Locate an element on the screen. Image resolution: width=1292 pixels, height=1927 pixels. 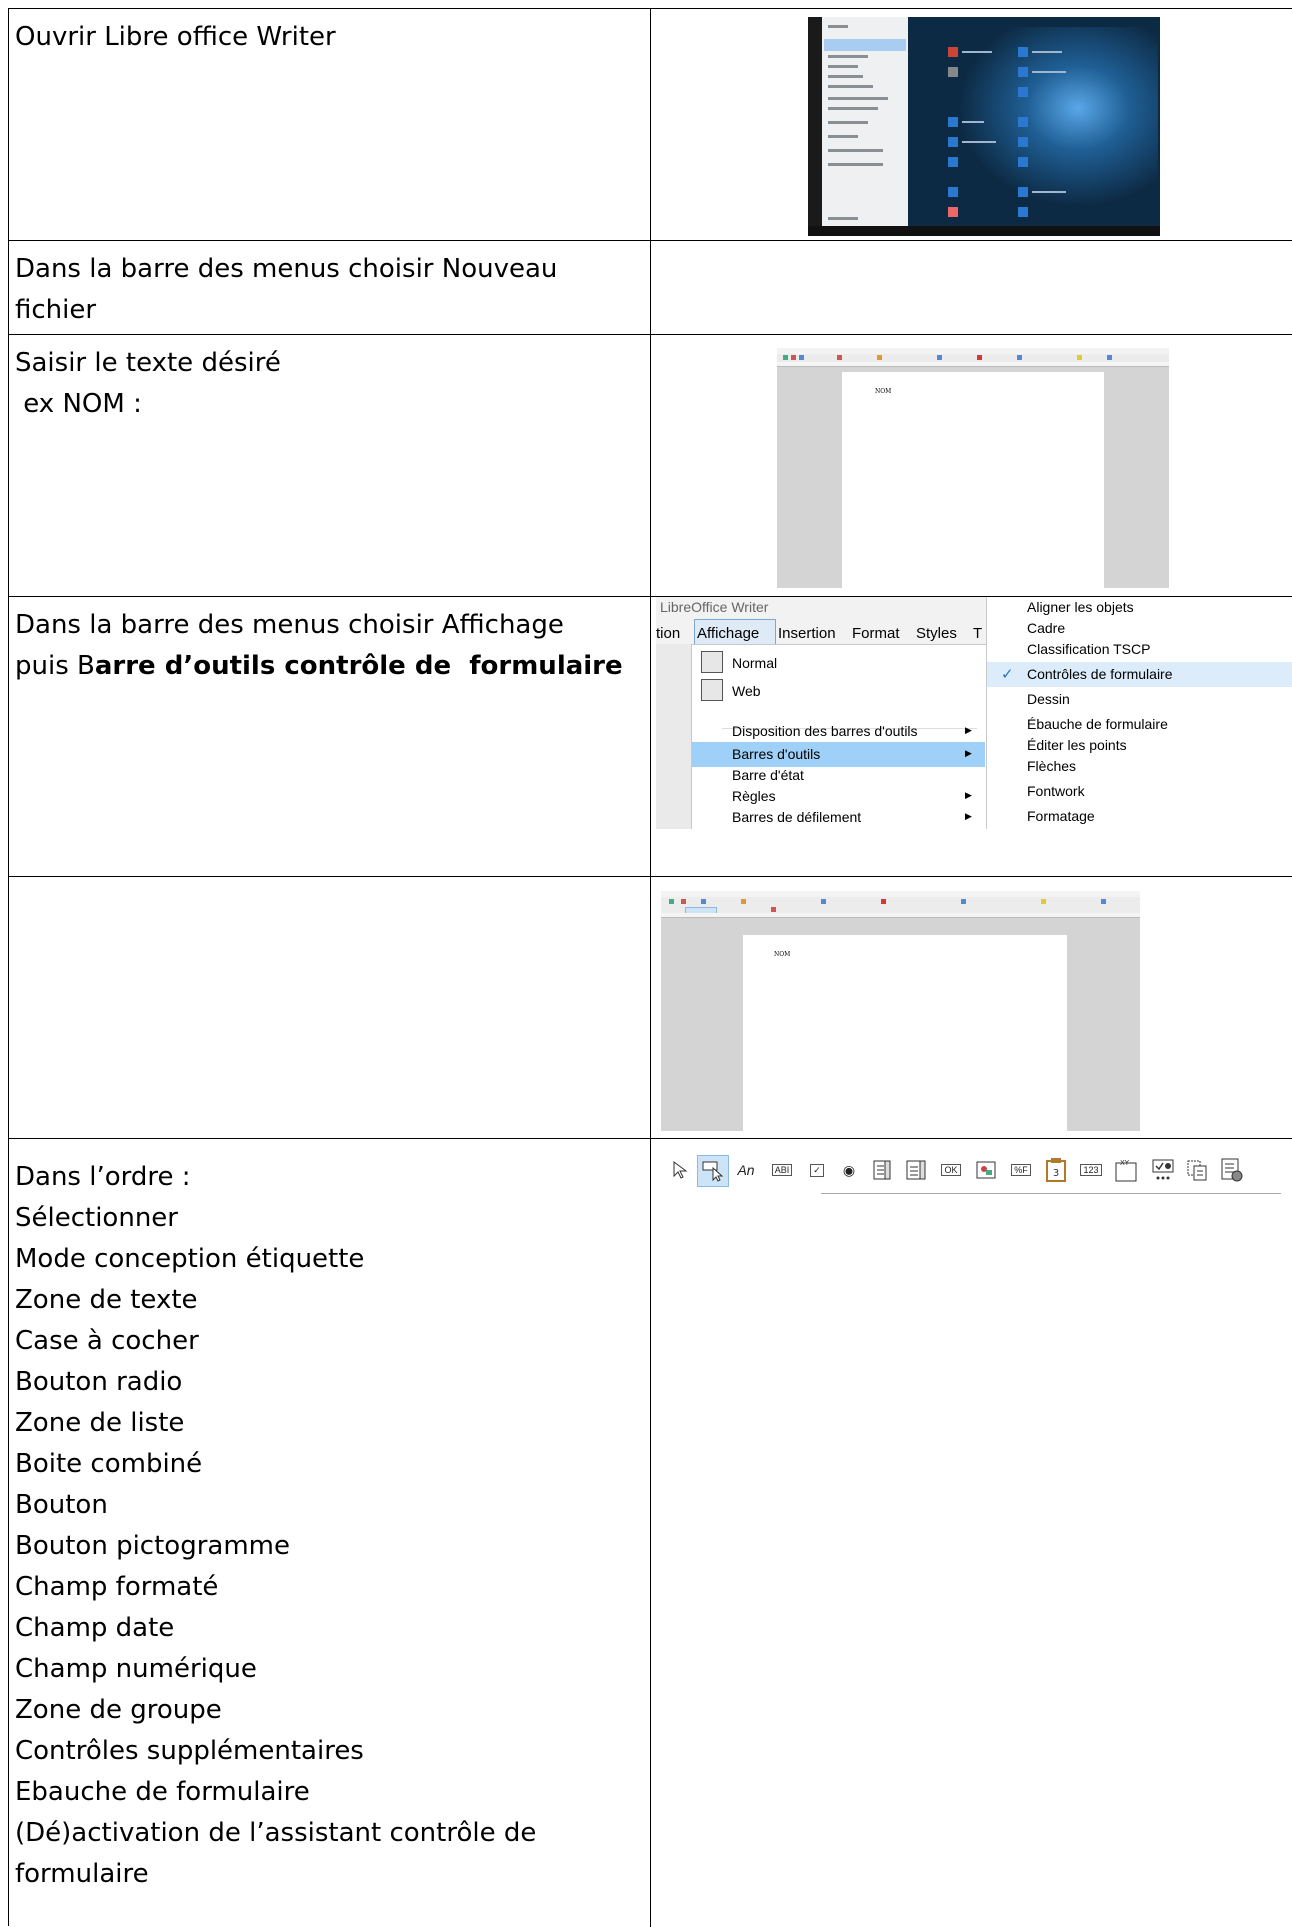
date-field-icon: 3 is located at coordinates (1056, 1170).